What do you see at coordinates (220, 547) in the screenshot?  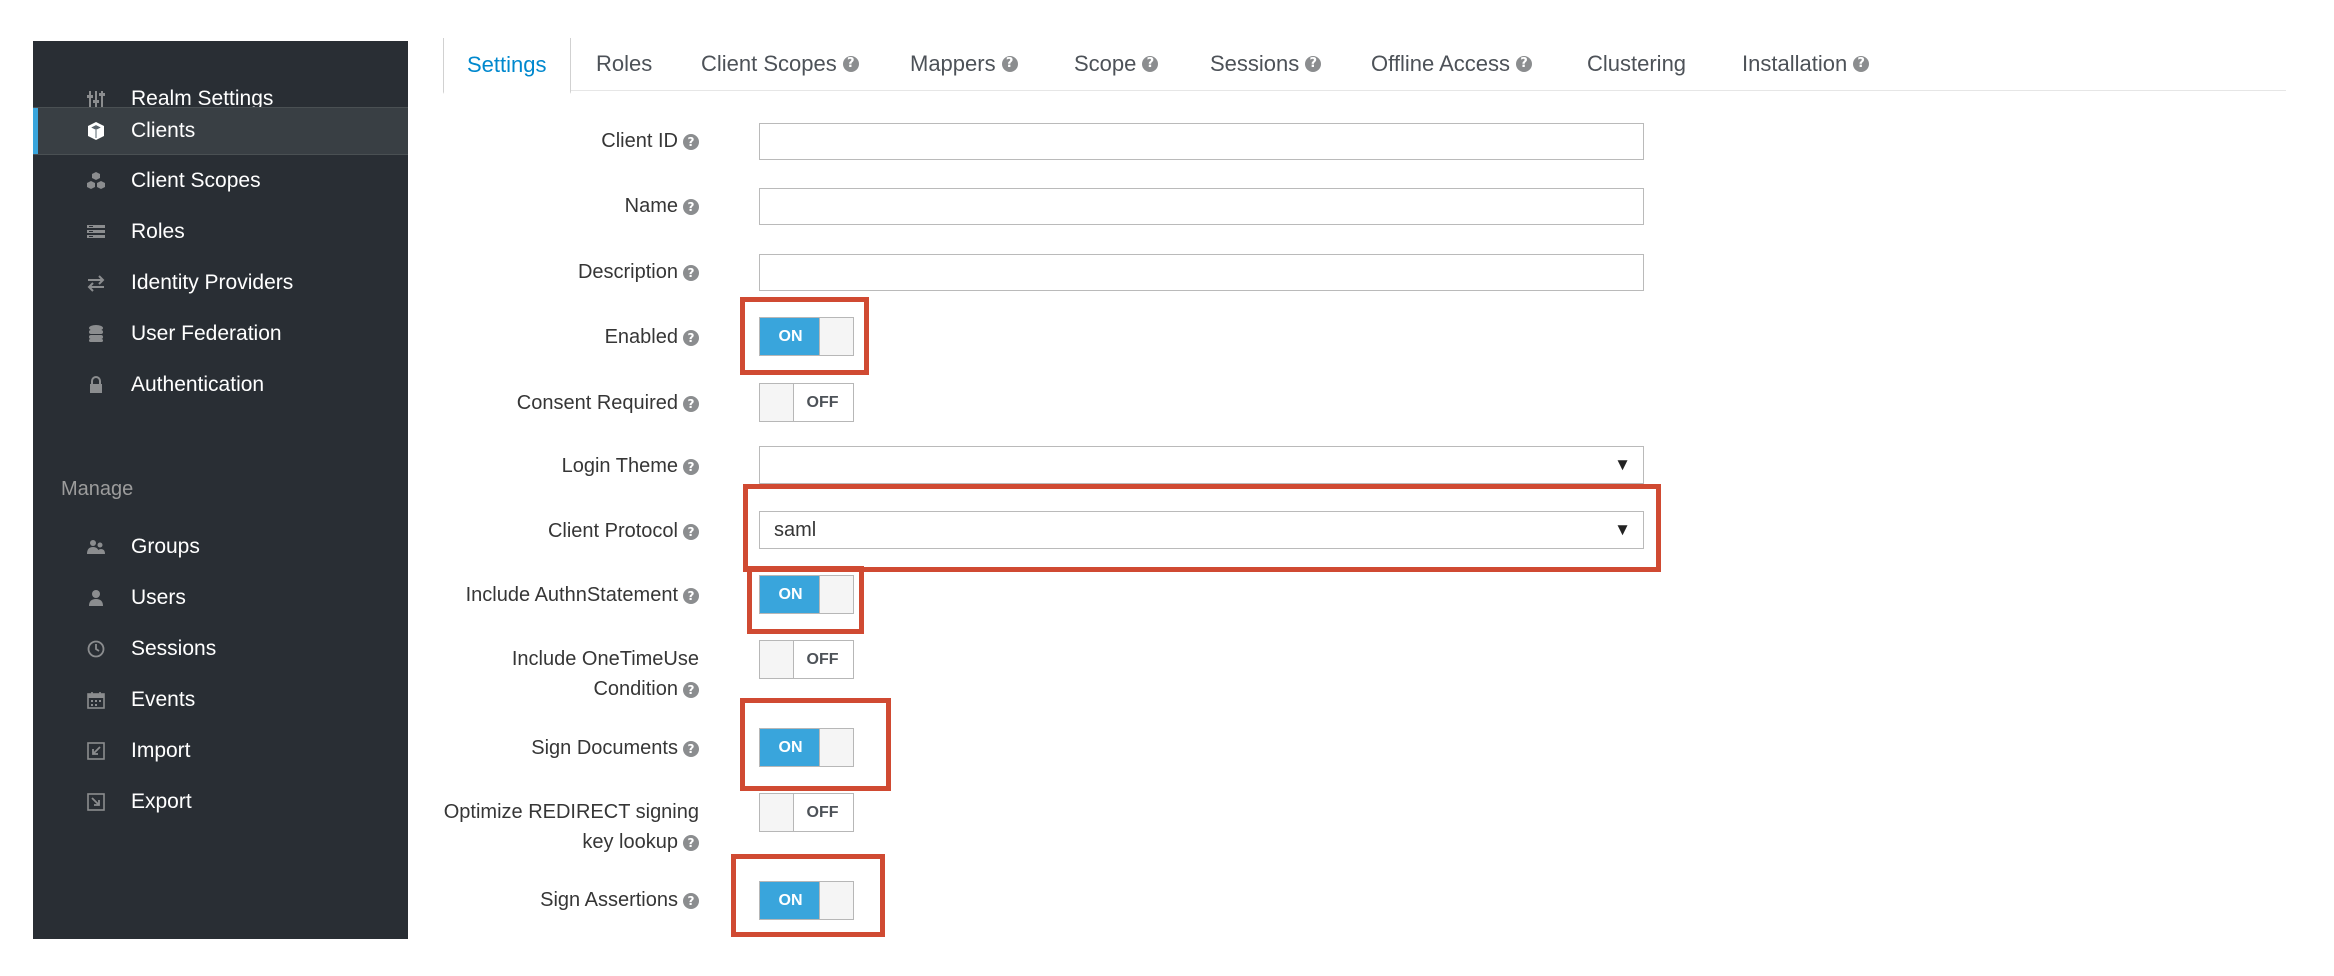 I see `sidebar-item-groups: Groups` at bounding box center [220, 547].